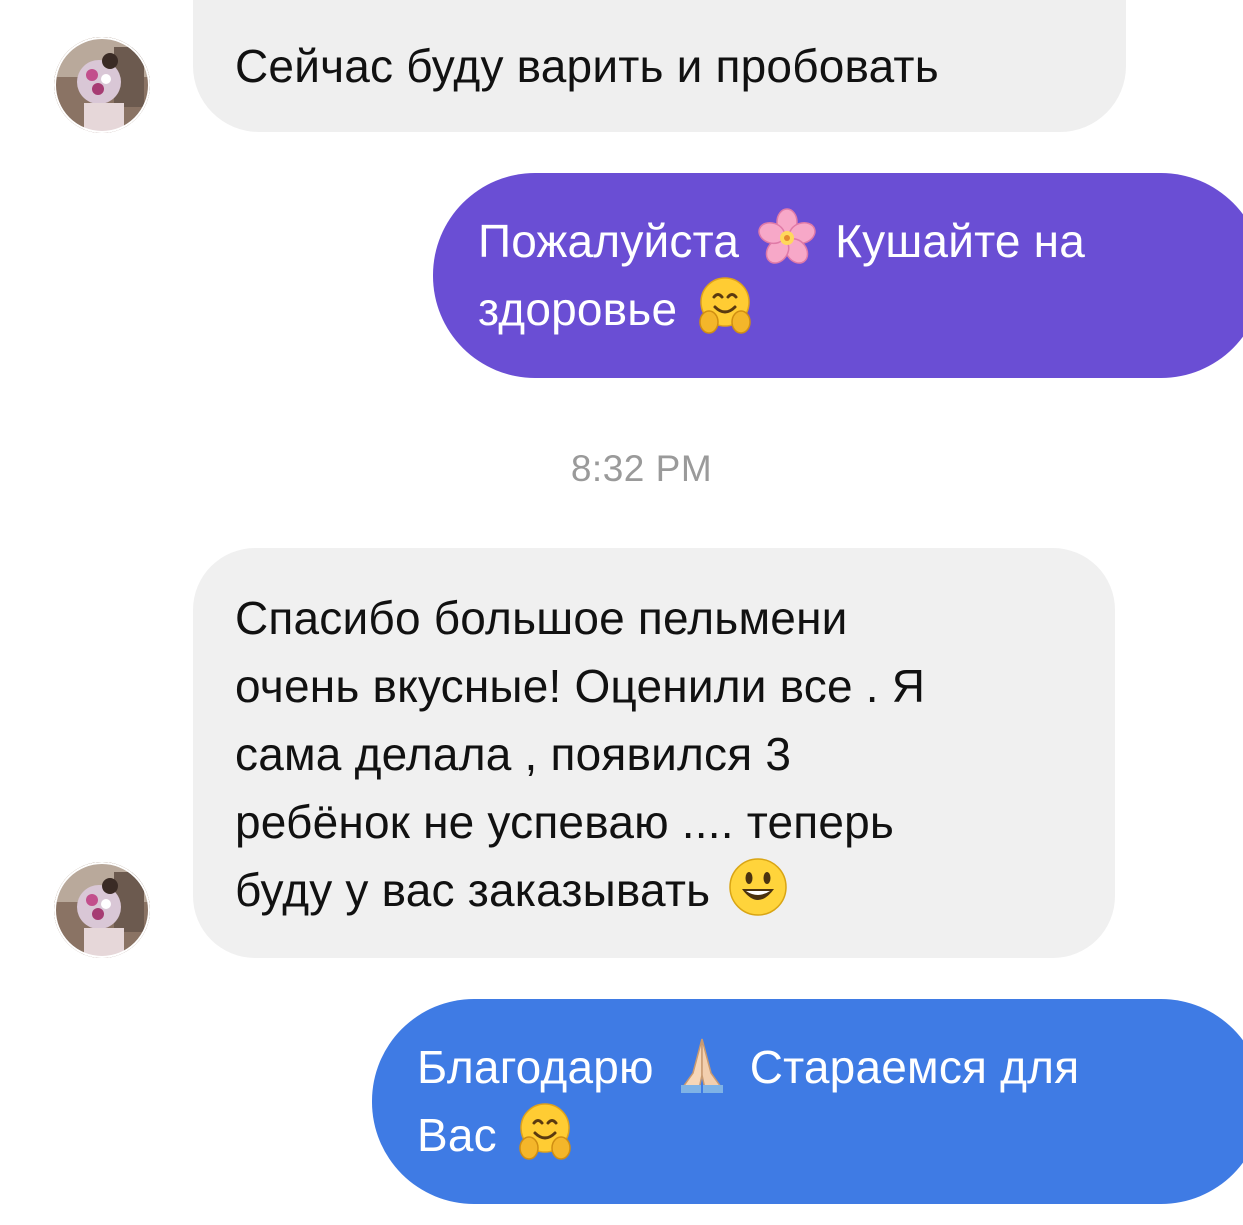  I want to click on message-line: буду у вас заказывать, so click(660, 890).